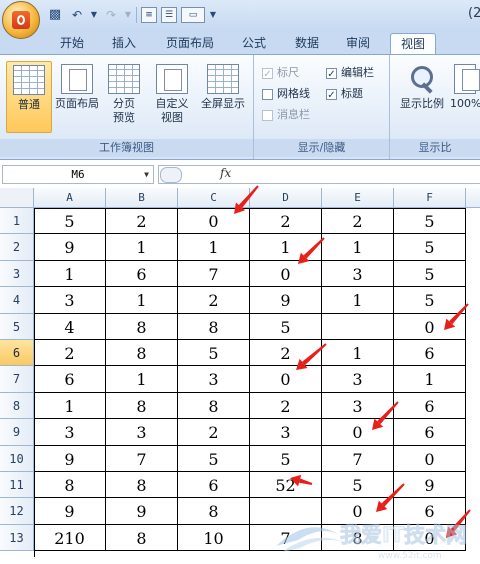  I want to click on cell-c4: 2, so click(214, 300).